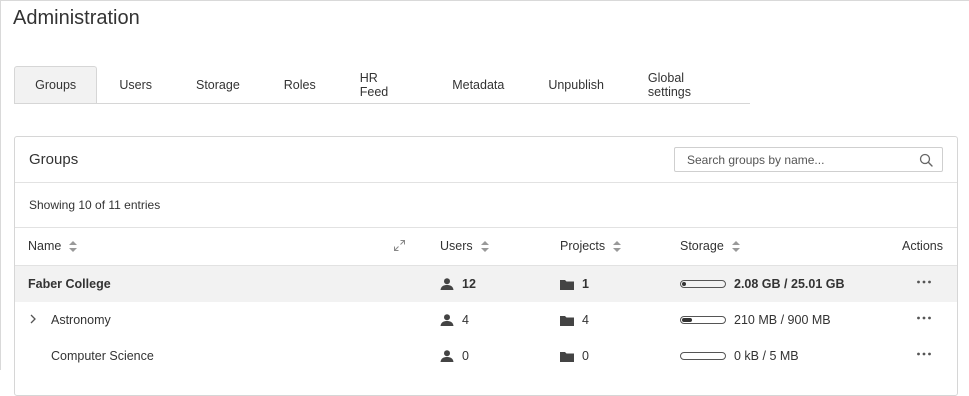 The width and height of the screenshot is (969, 396). Describe the element at coordinates (486, 284) in the screenshot. I see `table-row: Faber College 12 1 2.08 GB / 25.01 GB` at that location.